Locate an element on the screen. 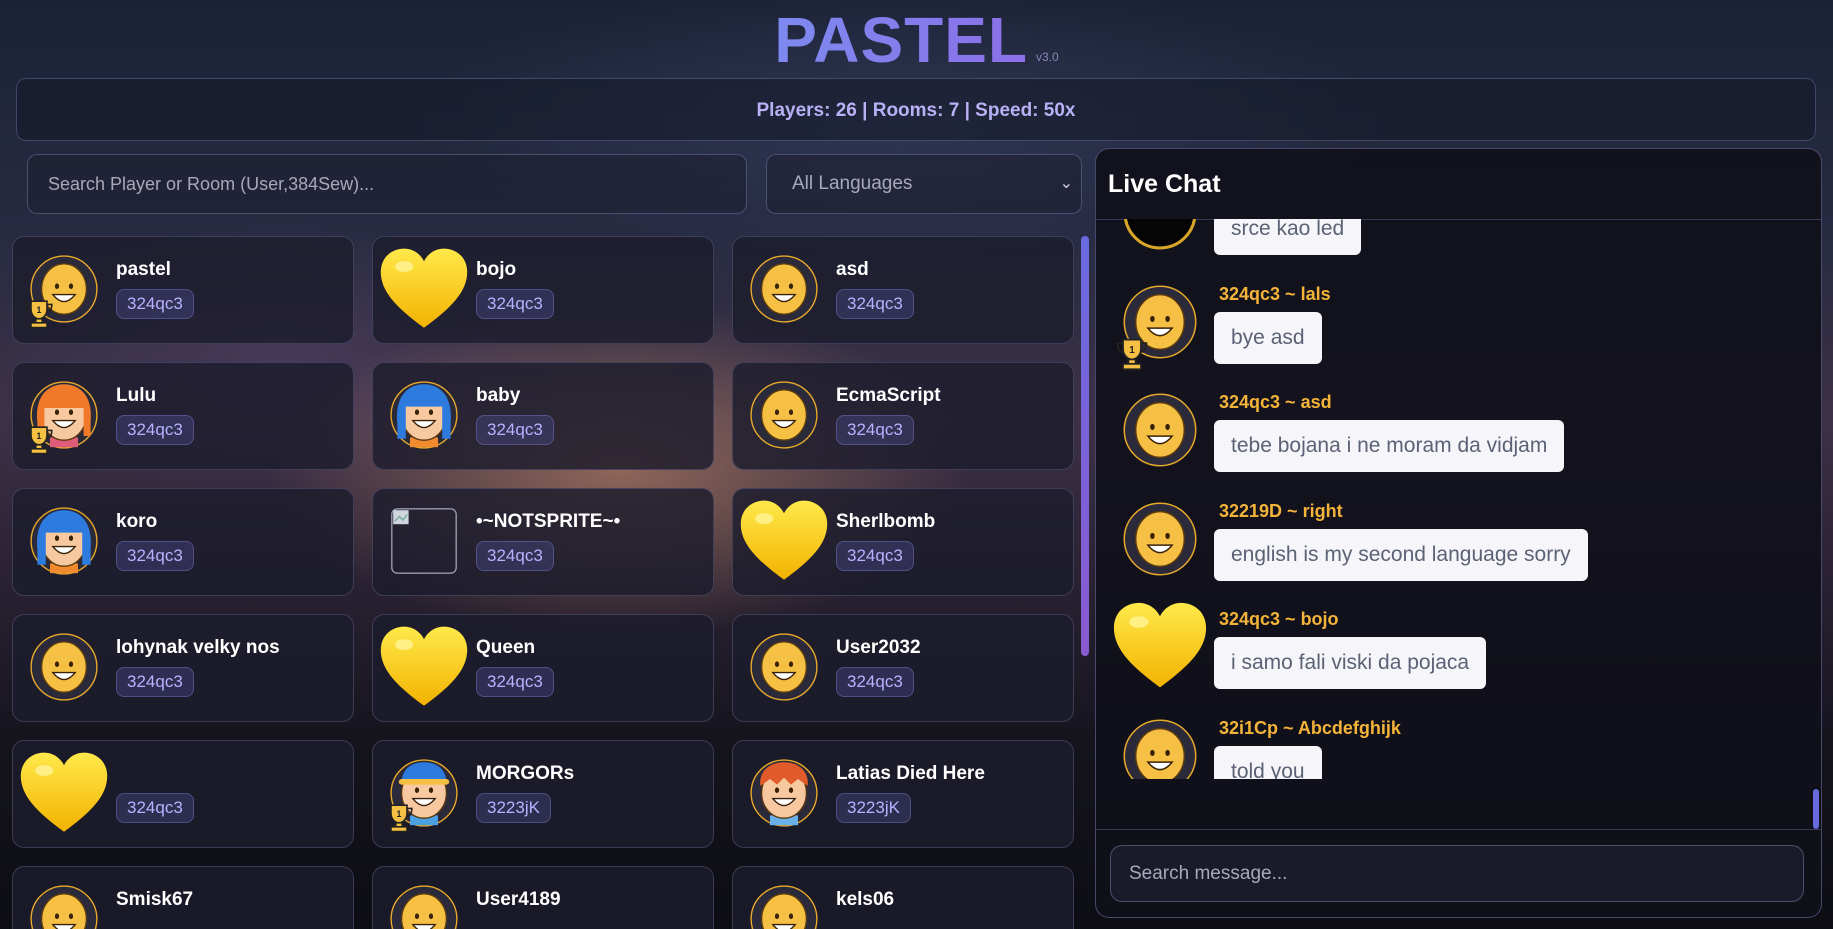  player-card: 1 MORGORs 3223jK is located at coordinates (543, 794).